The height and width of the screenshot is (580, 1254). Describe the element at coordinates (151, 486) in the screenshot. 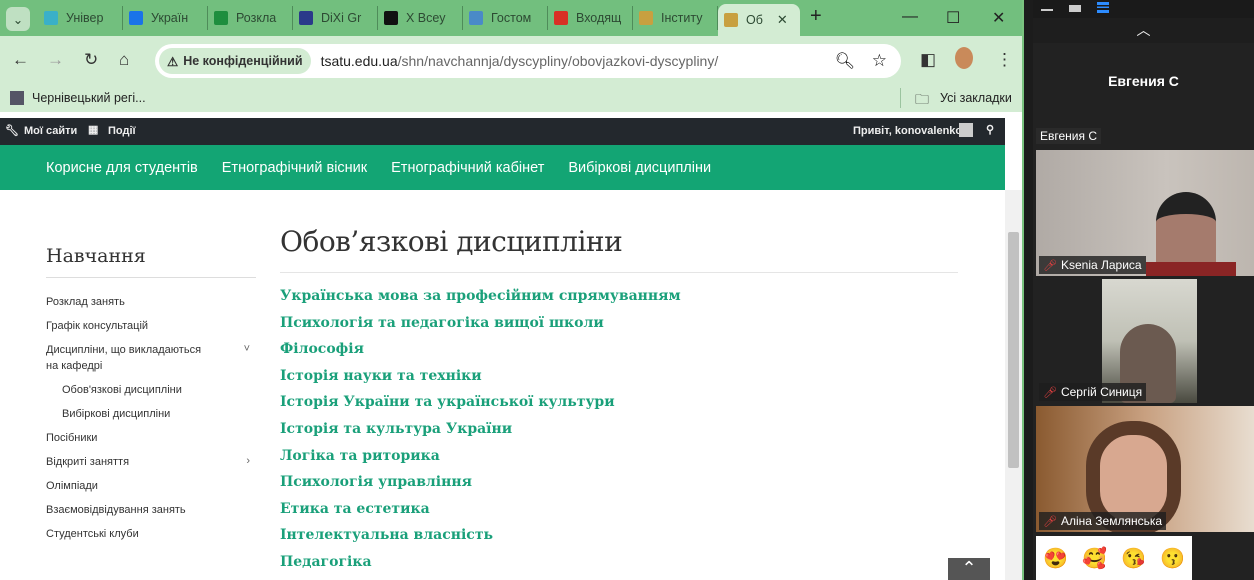

I see `sidebar-item: Олімпіади` at that location.